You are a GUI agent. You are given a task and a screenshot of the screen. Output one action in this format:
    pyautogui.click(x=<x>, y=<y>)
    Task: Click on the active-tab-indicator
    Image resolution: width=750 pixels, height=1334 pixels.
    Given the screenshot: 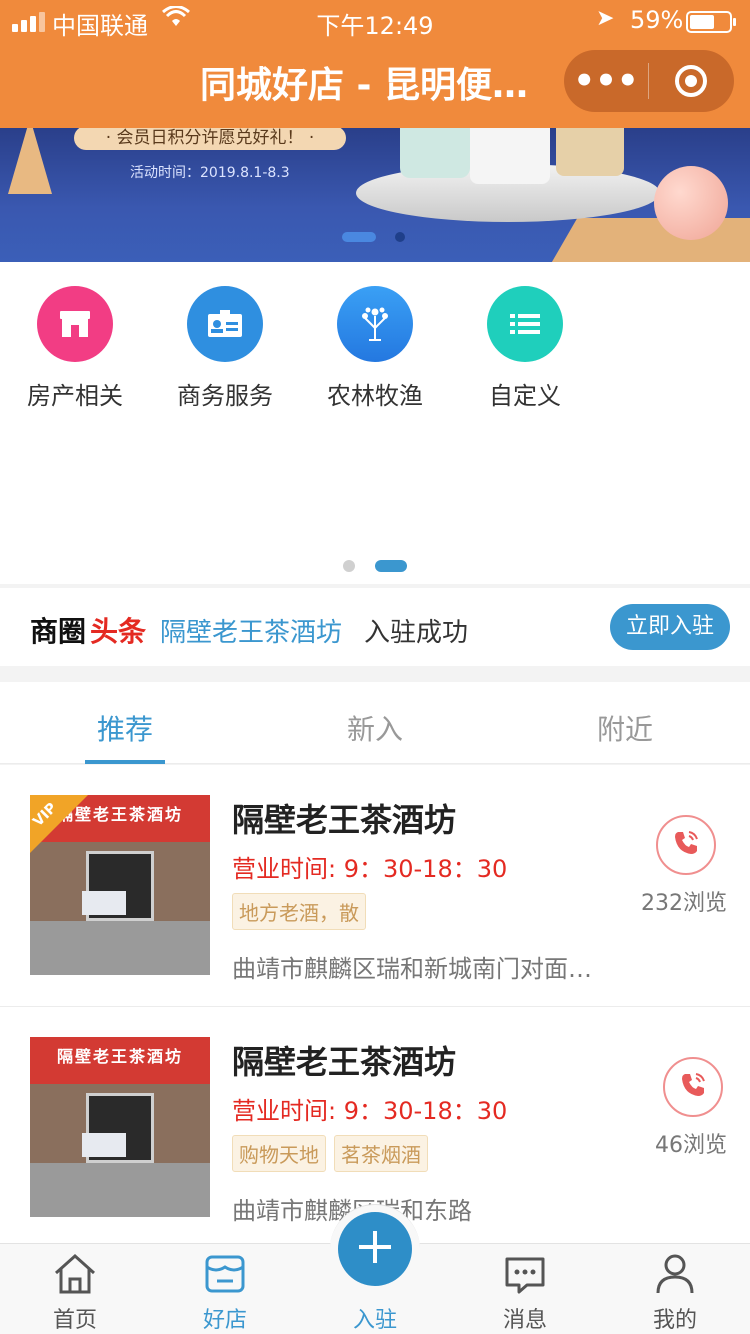 What is the action you would take?
    pyautogui.click(x=125, y=762)
    